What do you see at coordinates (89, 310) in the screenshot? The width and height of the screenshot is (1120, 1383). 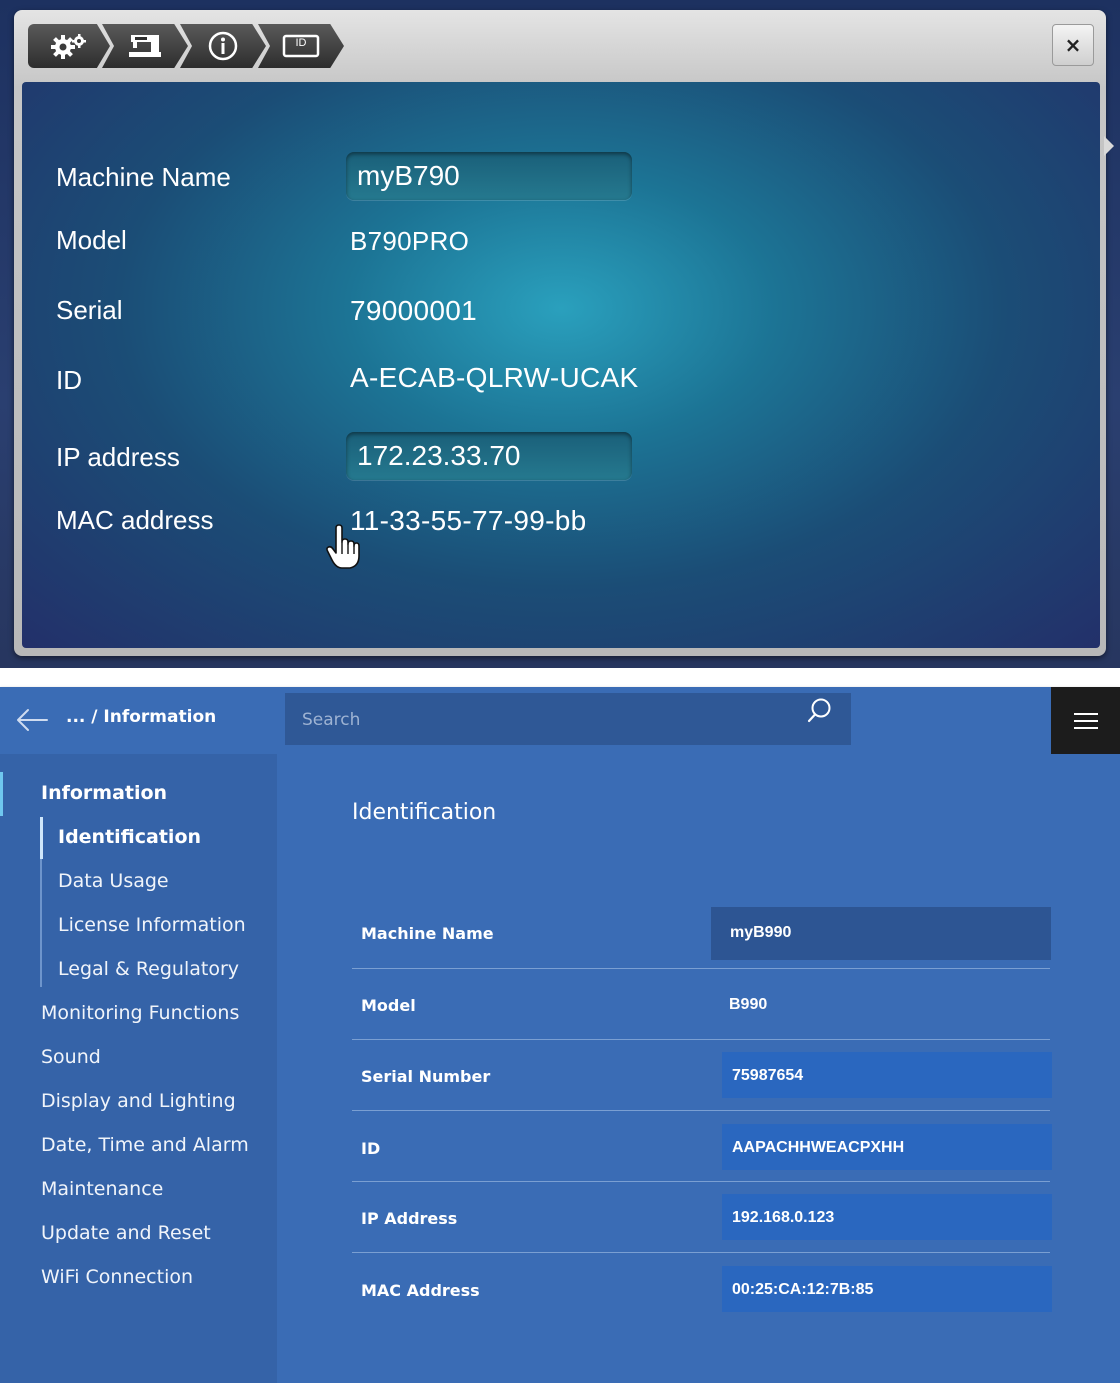 I see `serial-label: Serial` at bounding box center [89, 310].